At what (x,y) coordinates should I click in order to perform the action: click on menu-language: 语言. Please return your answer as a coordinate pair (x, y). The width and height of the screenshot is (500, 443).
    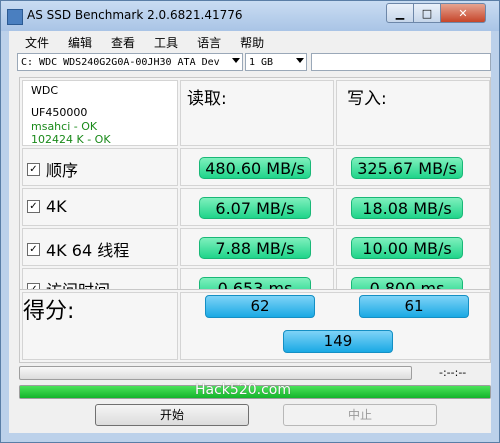
    Looking at the image, I should click on (205, 41).